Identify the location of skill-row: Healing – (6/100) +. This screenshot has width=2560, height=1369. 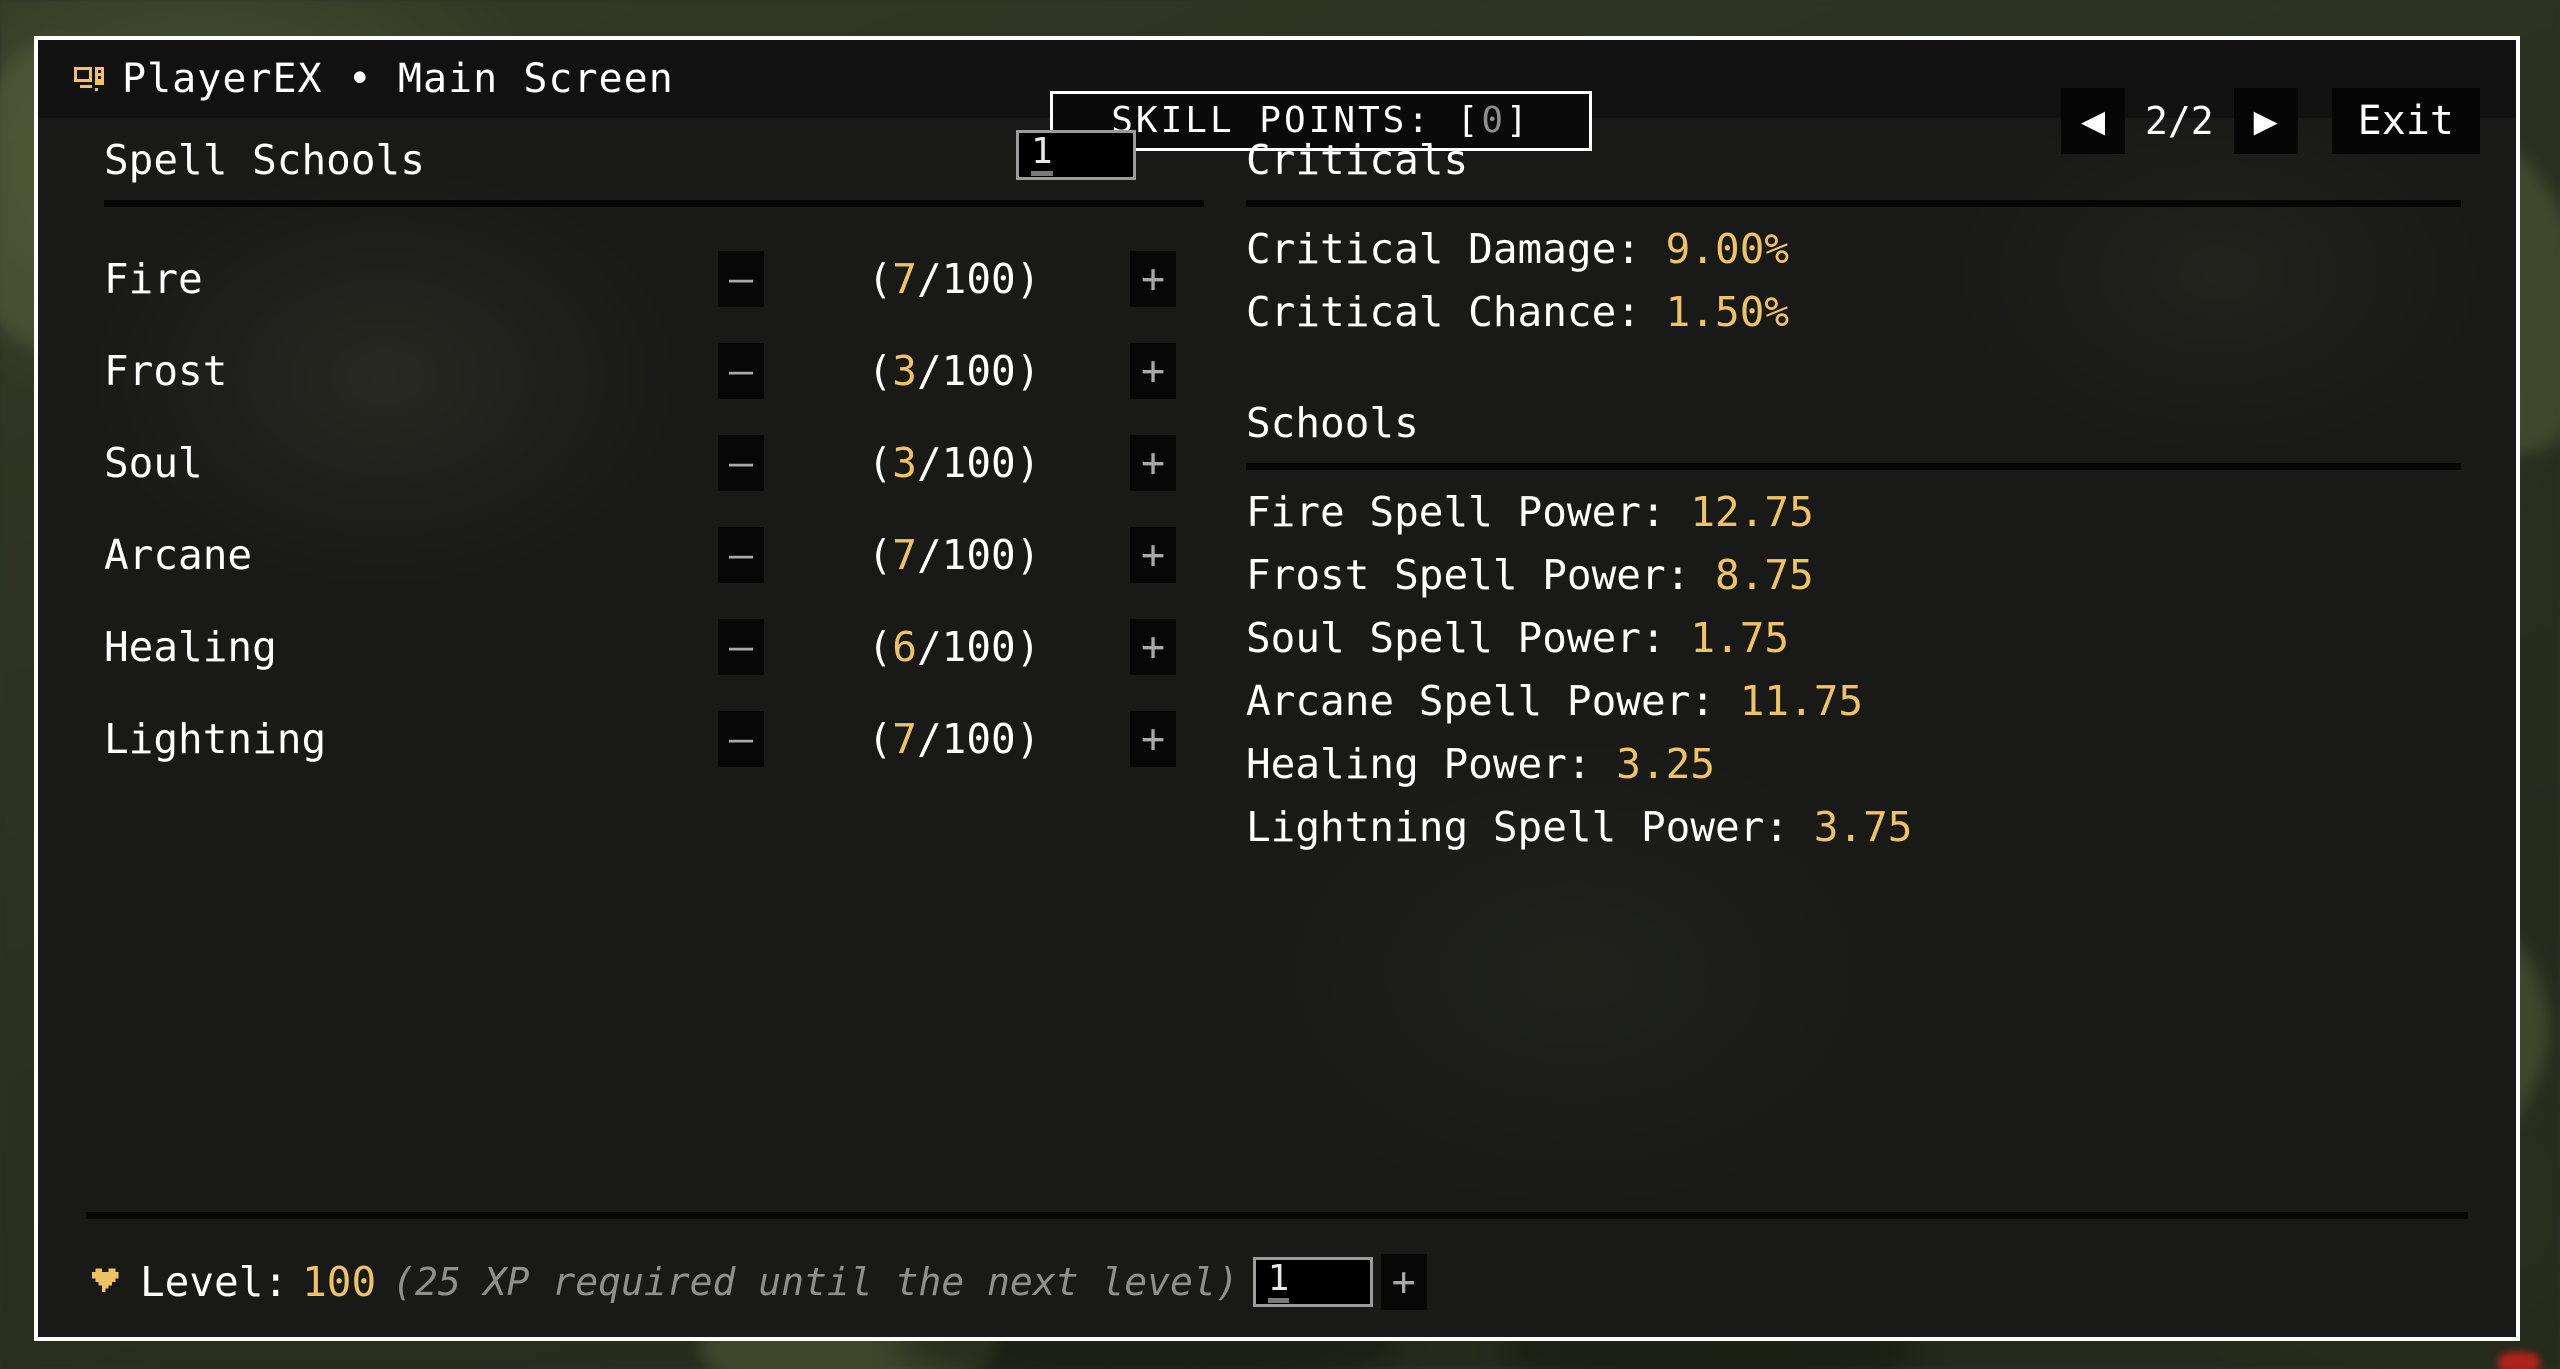
(654, 647).